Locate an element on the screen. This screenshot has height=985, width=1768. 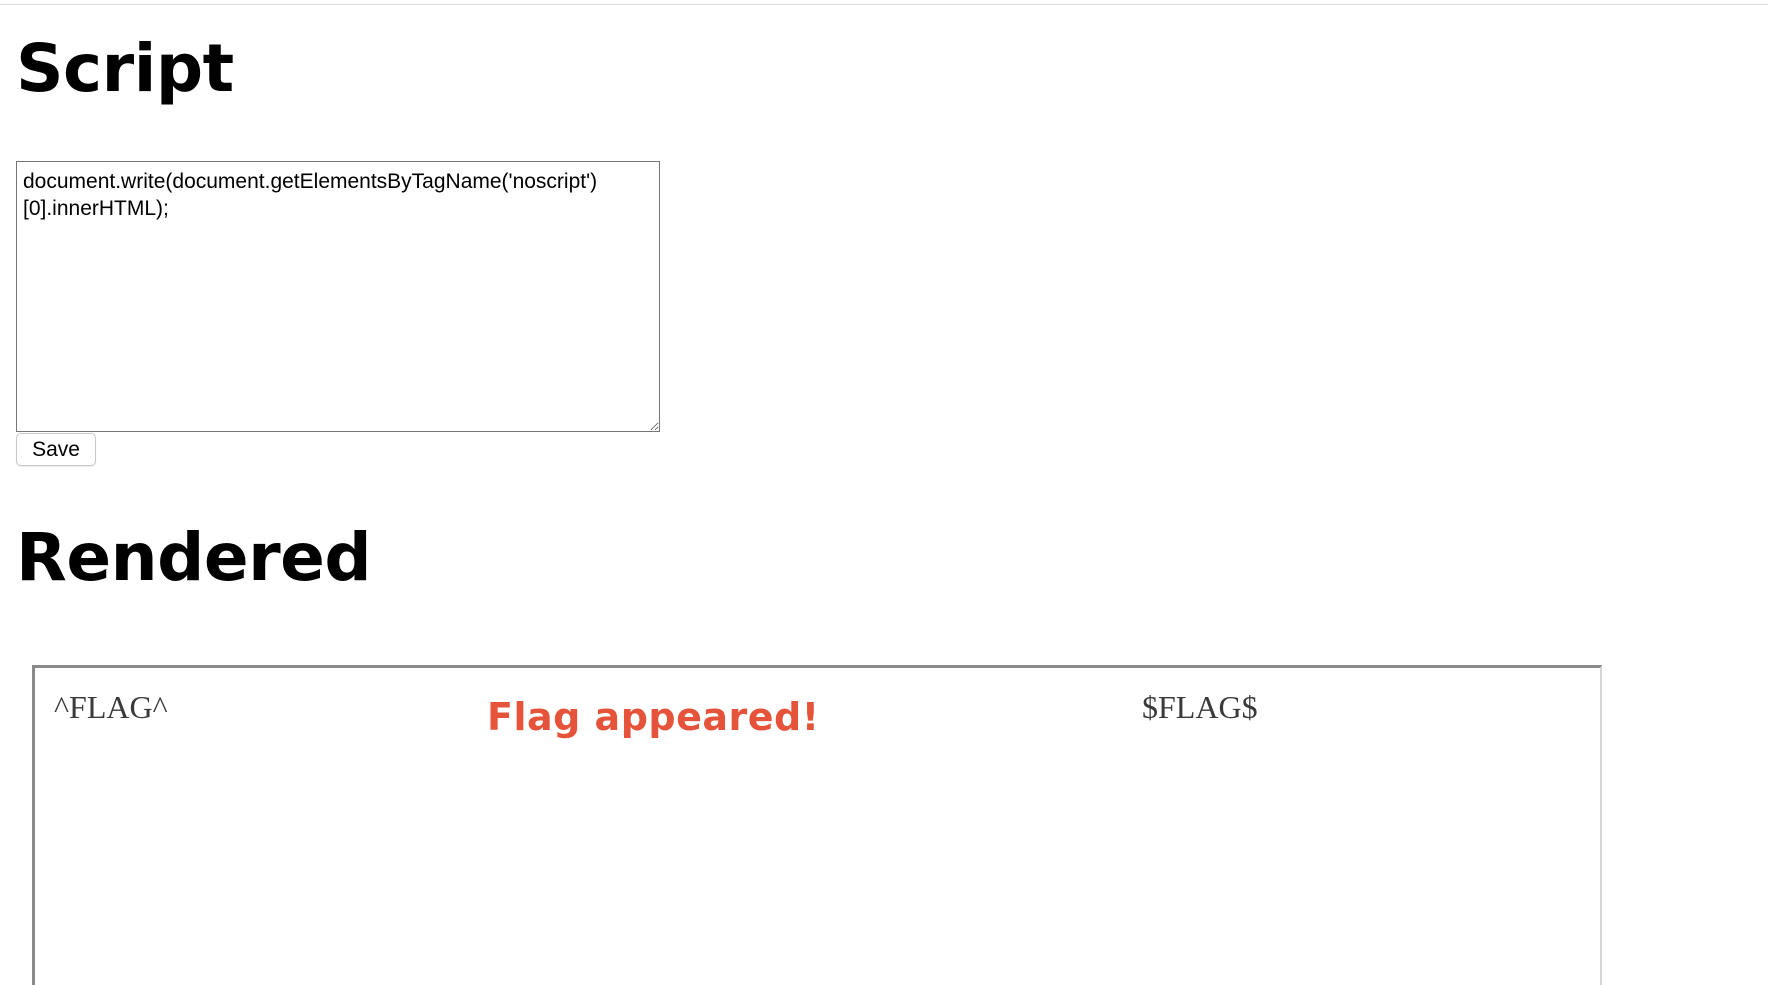
script-heading: Script is located at coordinates (125, 68).